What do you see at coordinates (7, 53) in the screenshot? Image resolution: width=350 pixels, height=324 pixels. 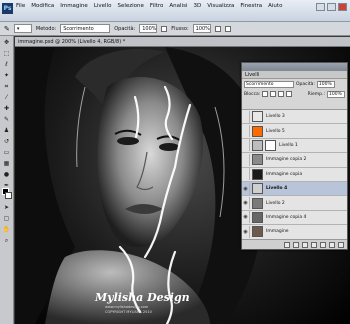 I see `marquee-tool-icon: ⬚` at bounding box center [7, 53].